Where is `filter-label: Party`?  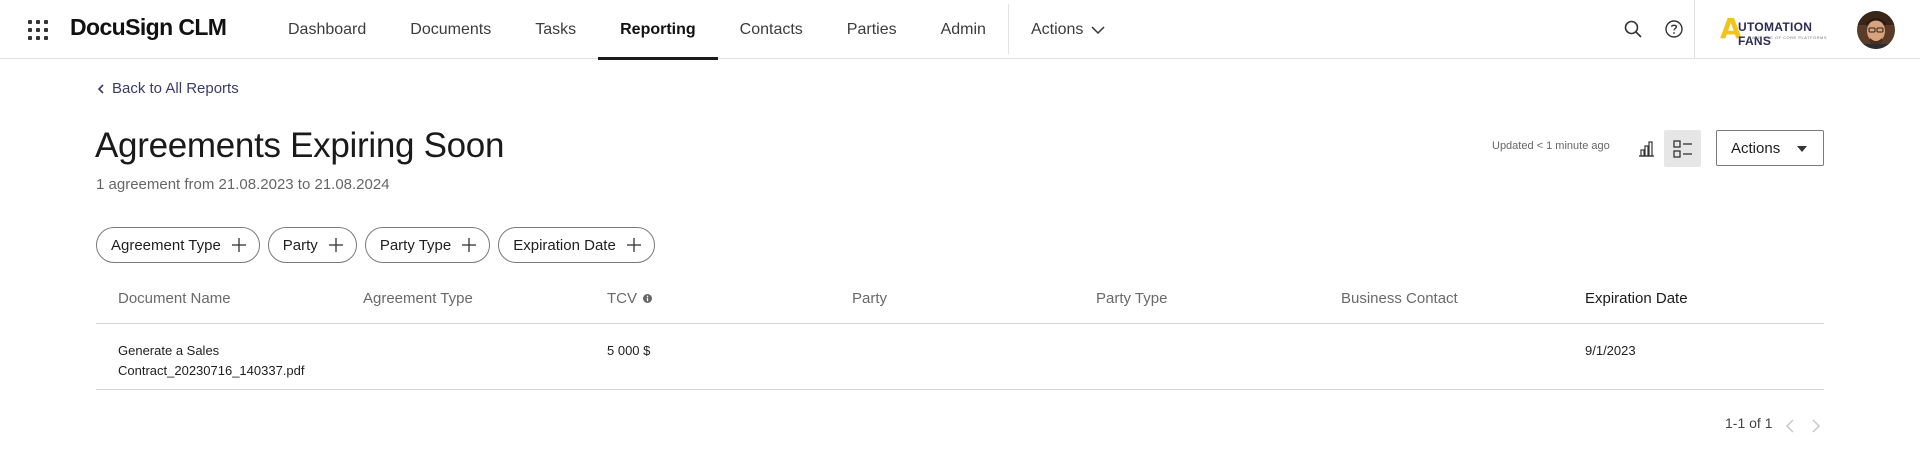 filter-label: Party is located at coordinates (300, 245).